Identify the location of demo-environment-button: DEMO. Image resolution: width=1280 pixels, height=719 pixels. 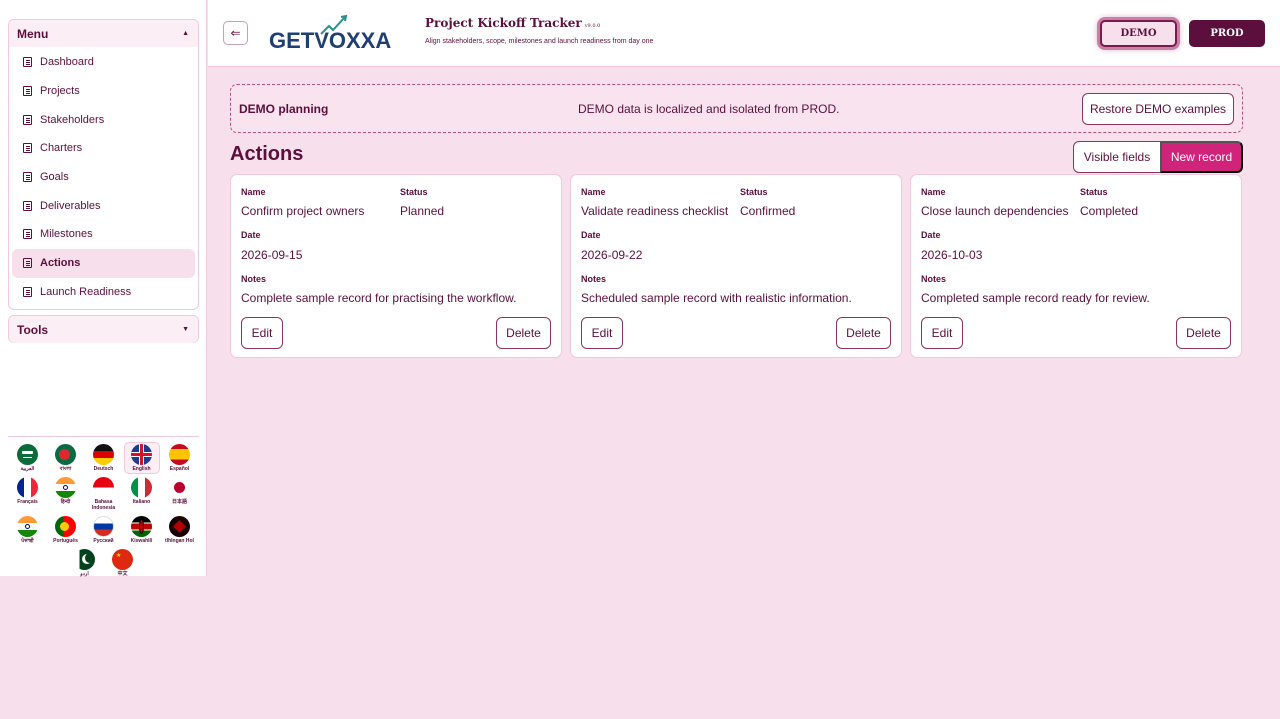
(1138, 33).